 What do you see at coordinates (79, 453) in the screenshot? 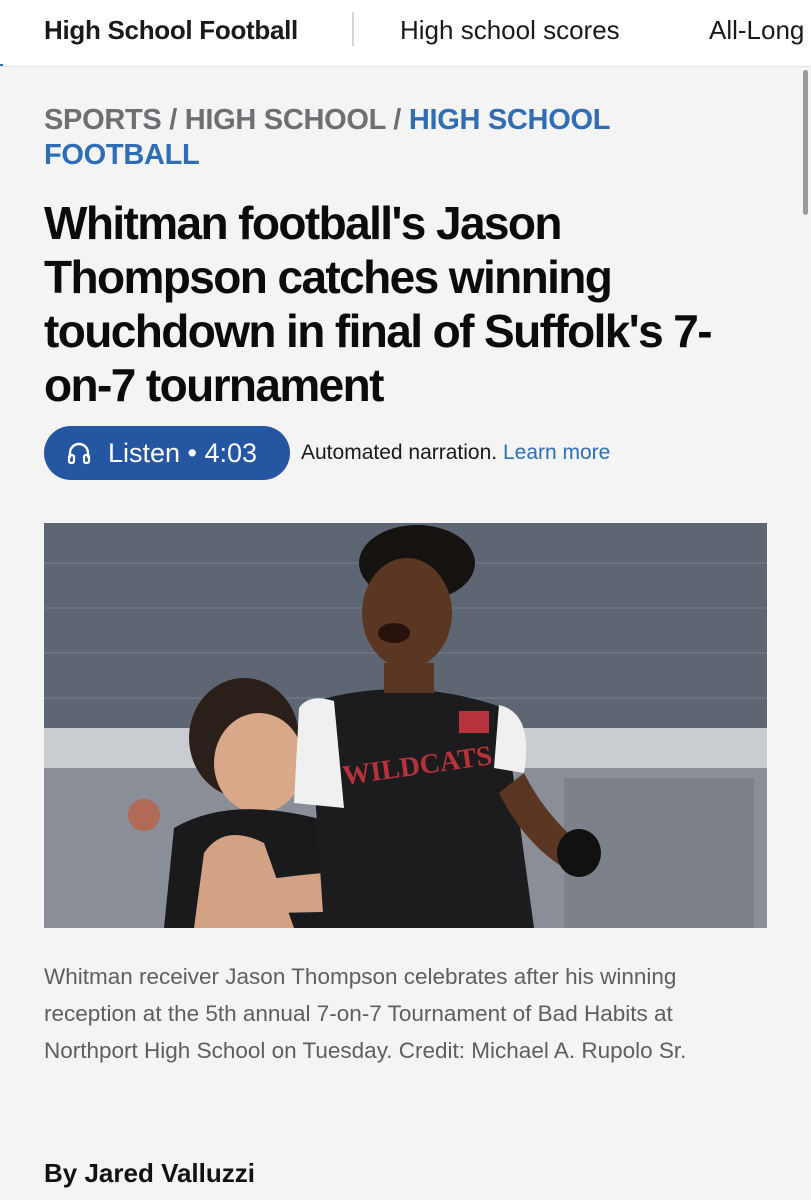
I see `headphones-icon` at bounding box center [79, 453].